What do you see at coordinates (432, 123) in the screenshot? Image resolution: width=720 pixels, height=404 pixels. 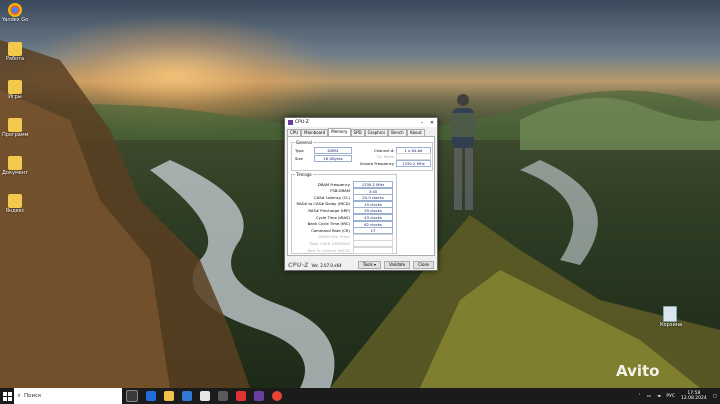 I see `close-window-button: ✕` at bounding box center [432, 123].